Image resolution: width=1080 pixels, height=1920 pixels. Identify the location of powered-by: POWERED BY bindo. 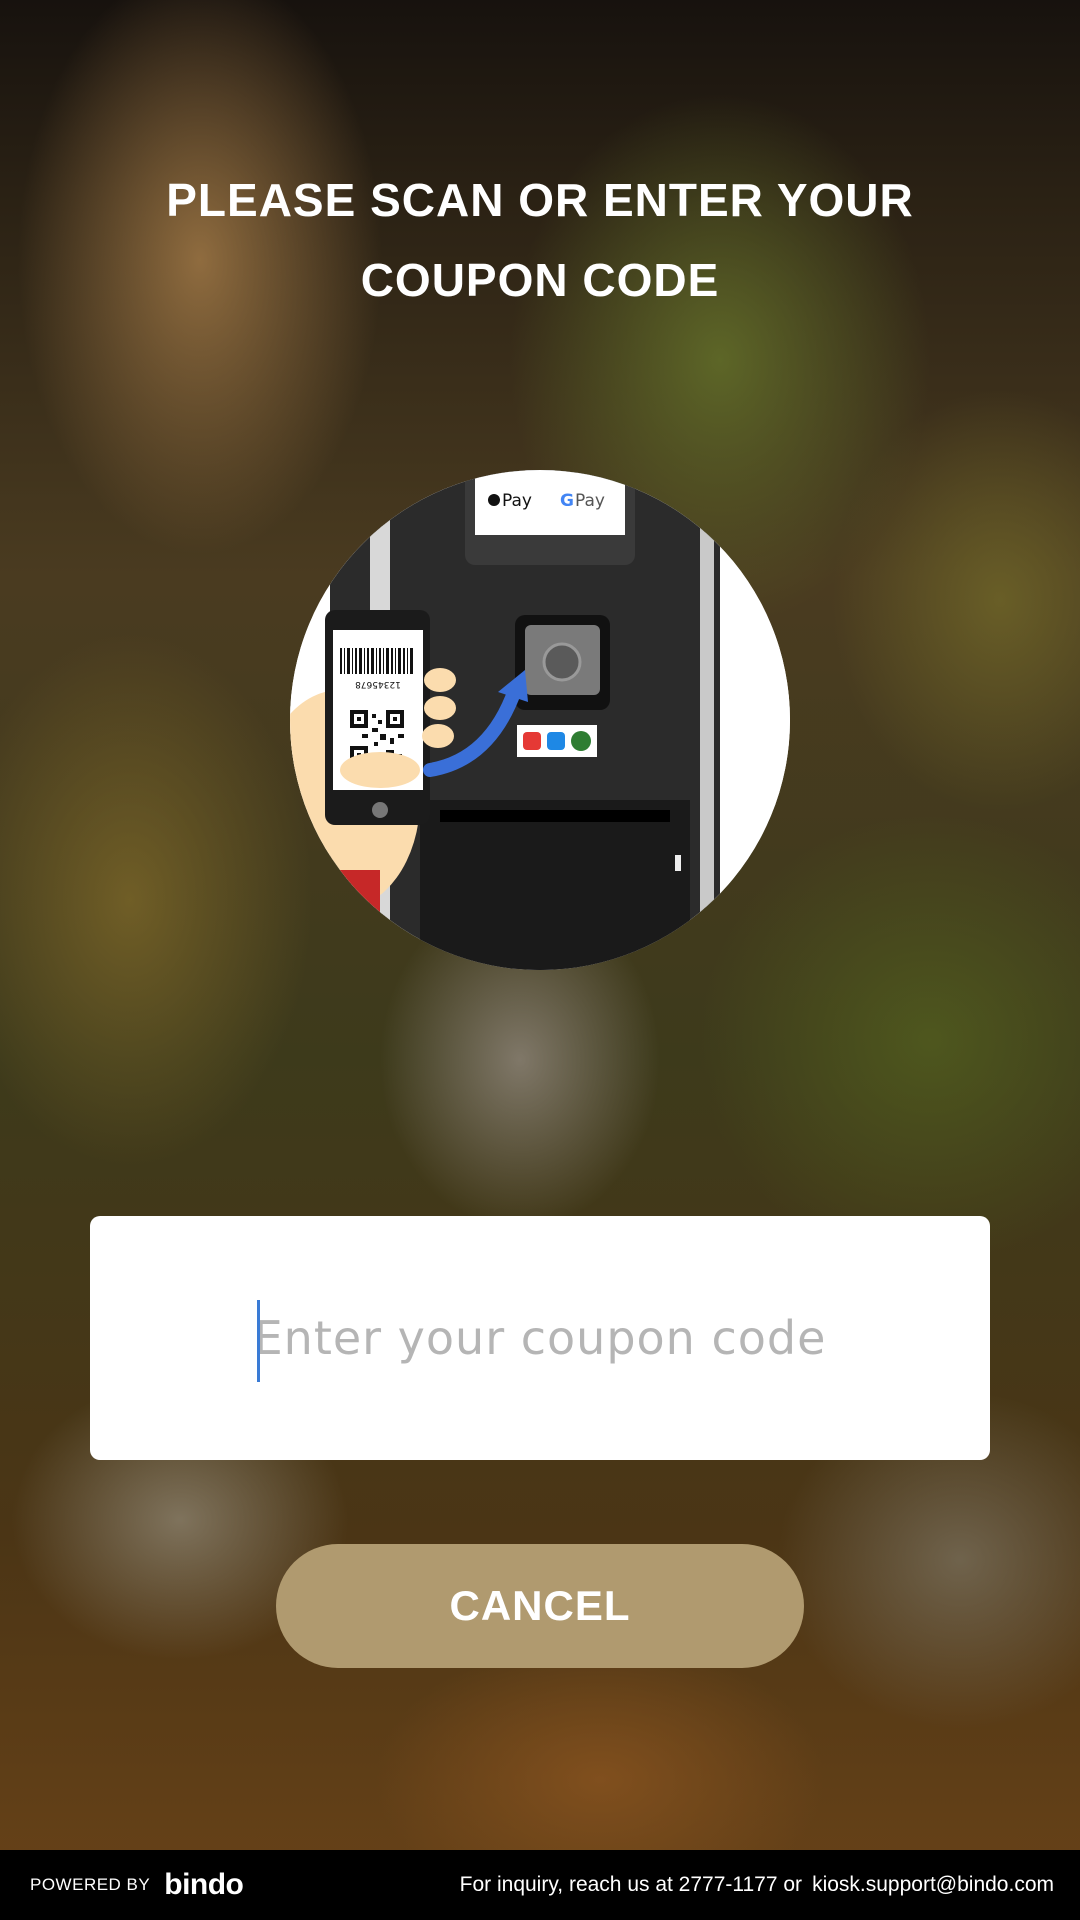
(137, 1885).